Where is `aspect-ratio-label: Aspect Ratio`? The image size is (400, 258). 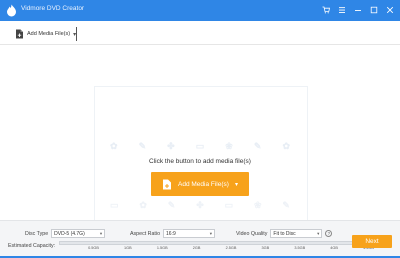
aspect-ratio-label: Aspect Ratio is located at coordinates (145, 233).